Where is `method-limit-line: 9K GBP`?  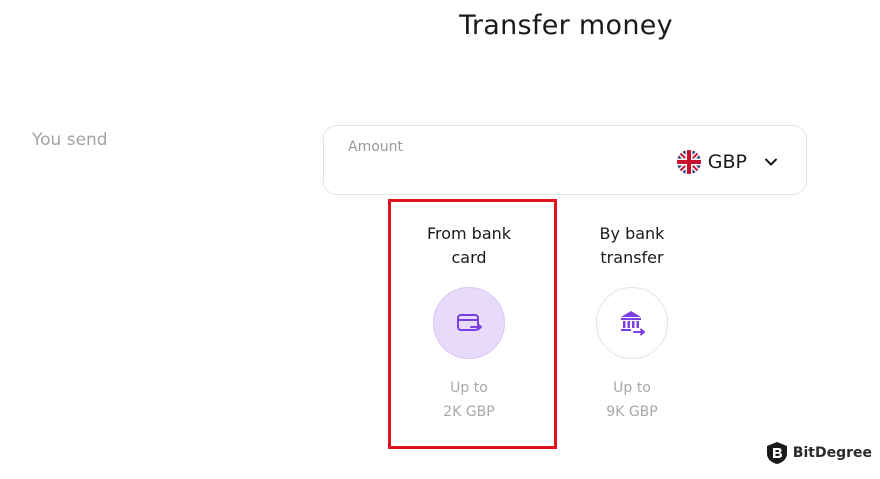 method-limit-line: 9K GBP is located at coordinates (632, 412).